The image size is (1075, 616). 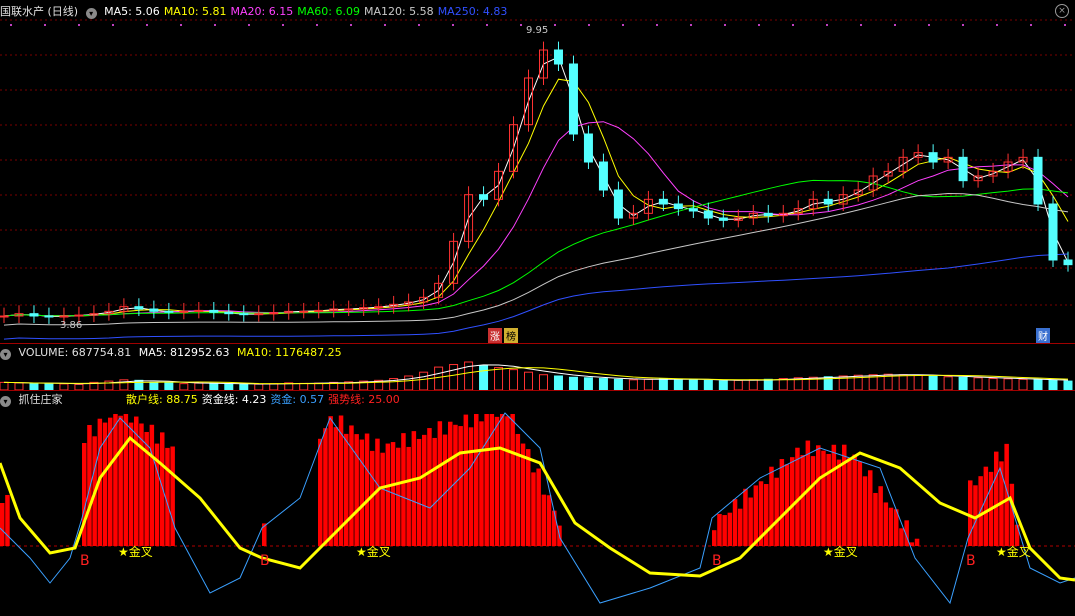 What do you see at coordinates (537, 30) in the screenshot?
I see `price-high-label: 9.95` at bounding box center [537, 30].